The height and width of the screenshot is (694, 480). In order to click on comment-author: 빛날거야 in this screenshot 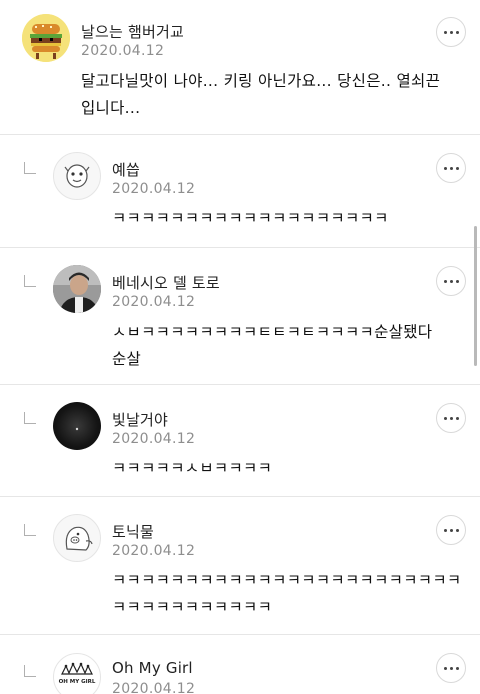, I will do `click(140, 419)`.